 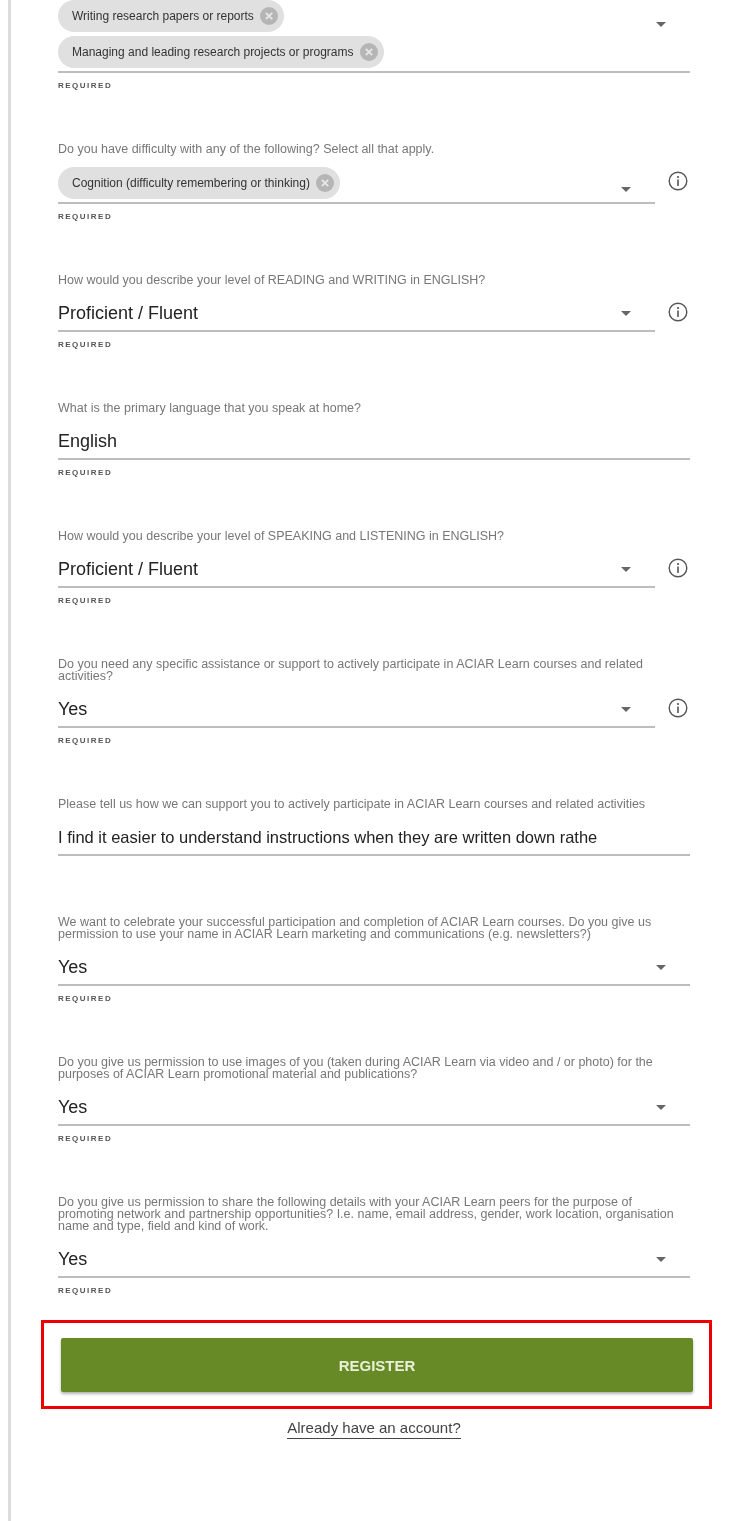 What do you see at coordinates (282, 536) in the screenshot?
I see `field-label: How would you describe your level of SPEAKING and LISTENING in ENGLISH?` at bounding box center [282, 536].